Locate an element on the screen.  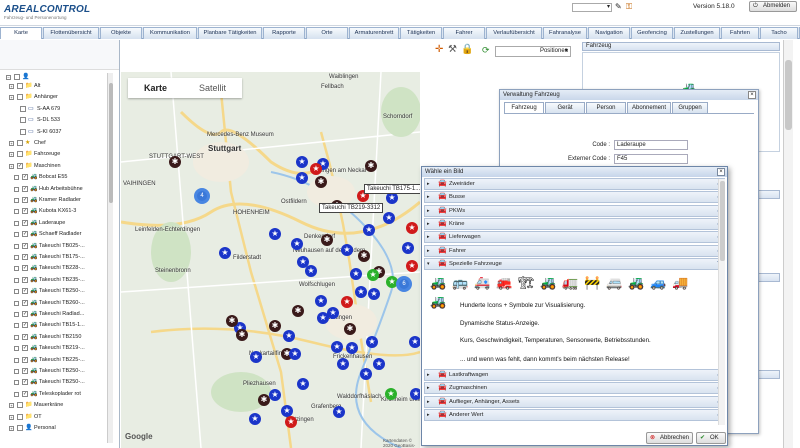
vehicle-tab-4: Gruppen is located at coordinates (690, 107).